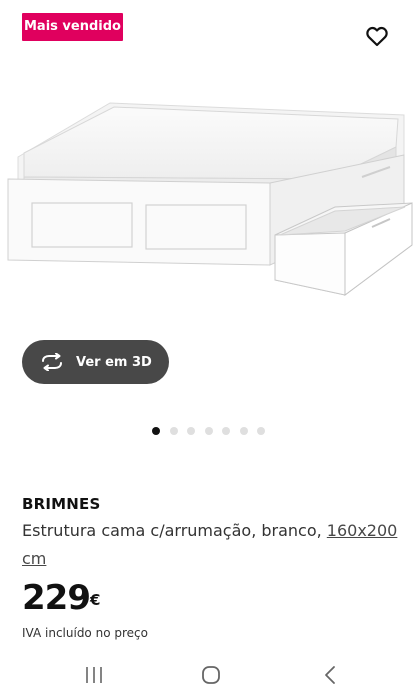  I want to click on view-3d-button: Ver em 3D, so click(95, 362).